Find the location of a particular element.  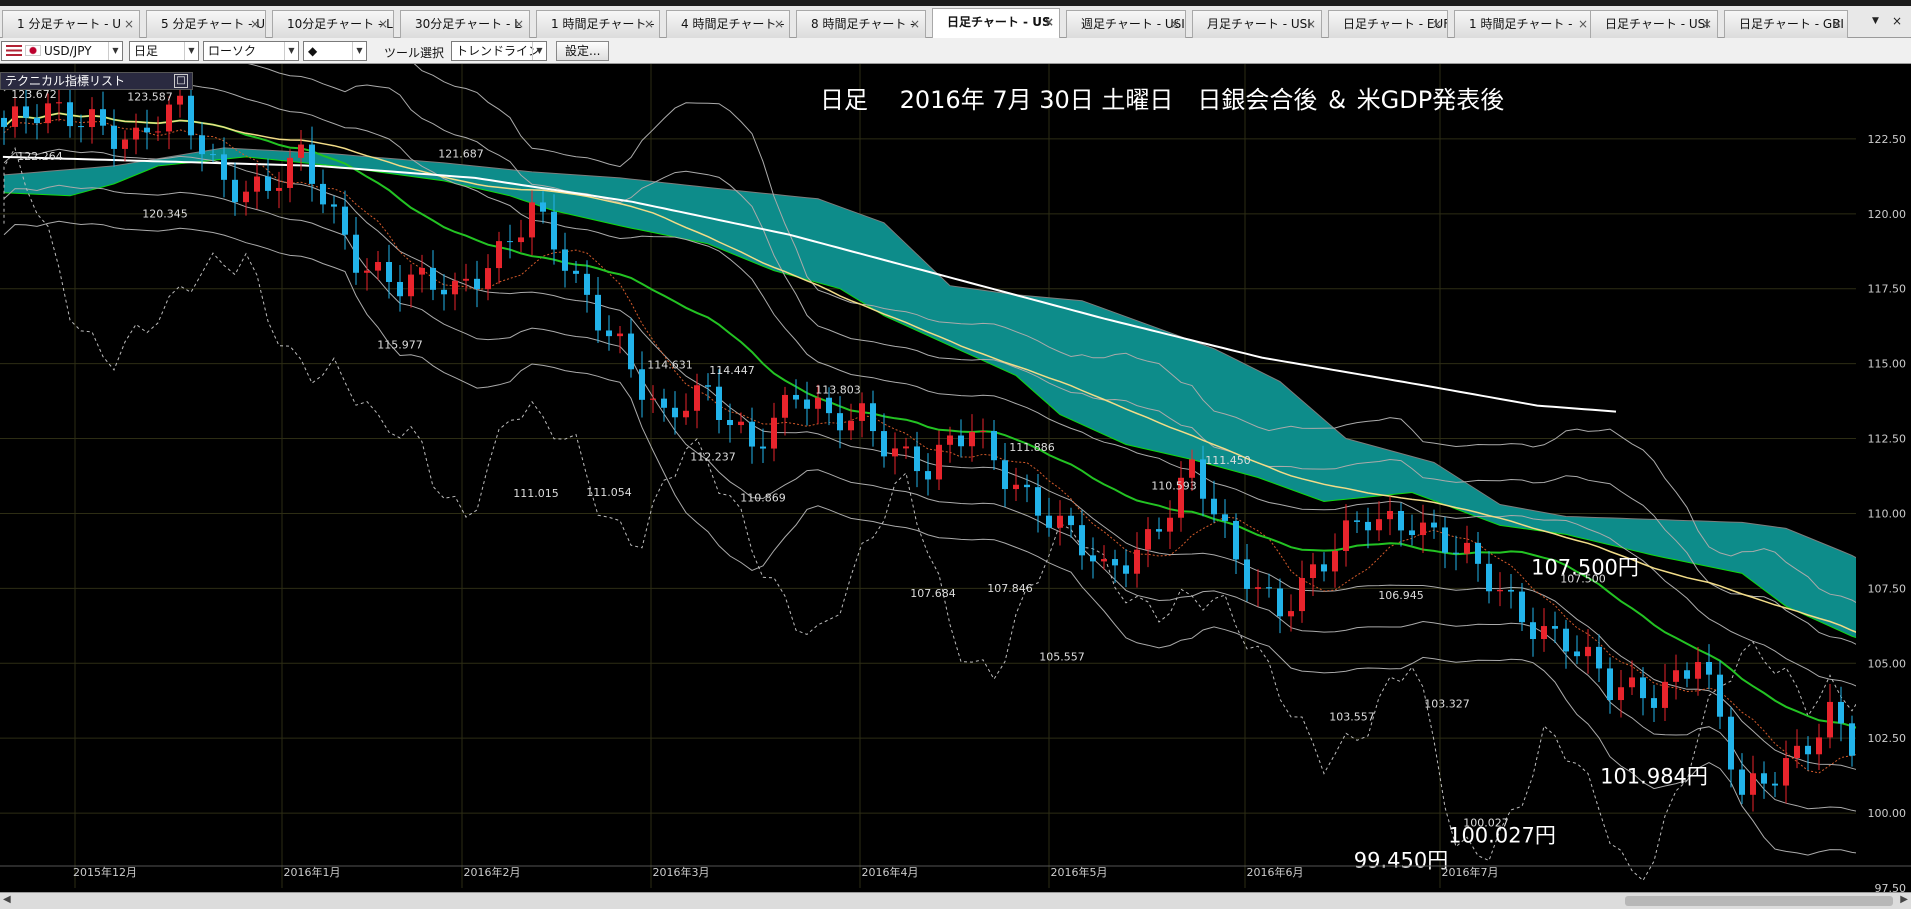

date-tick-label: 2016年4月 is located at coordinates (890, 872).